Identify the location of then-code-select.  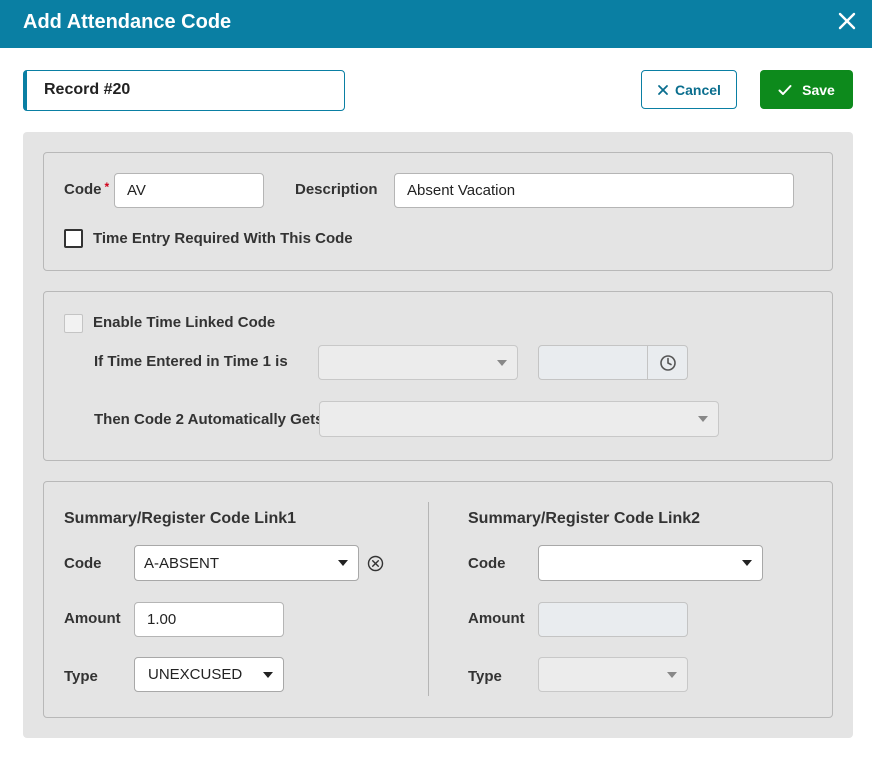
(519, 419).